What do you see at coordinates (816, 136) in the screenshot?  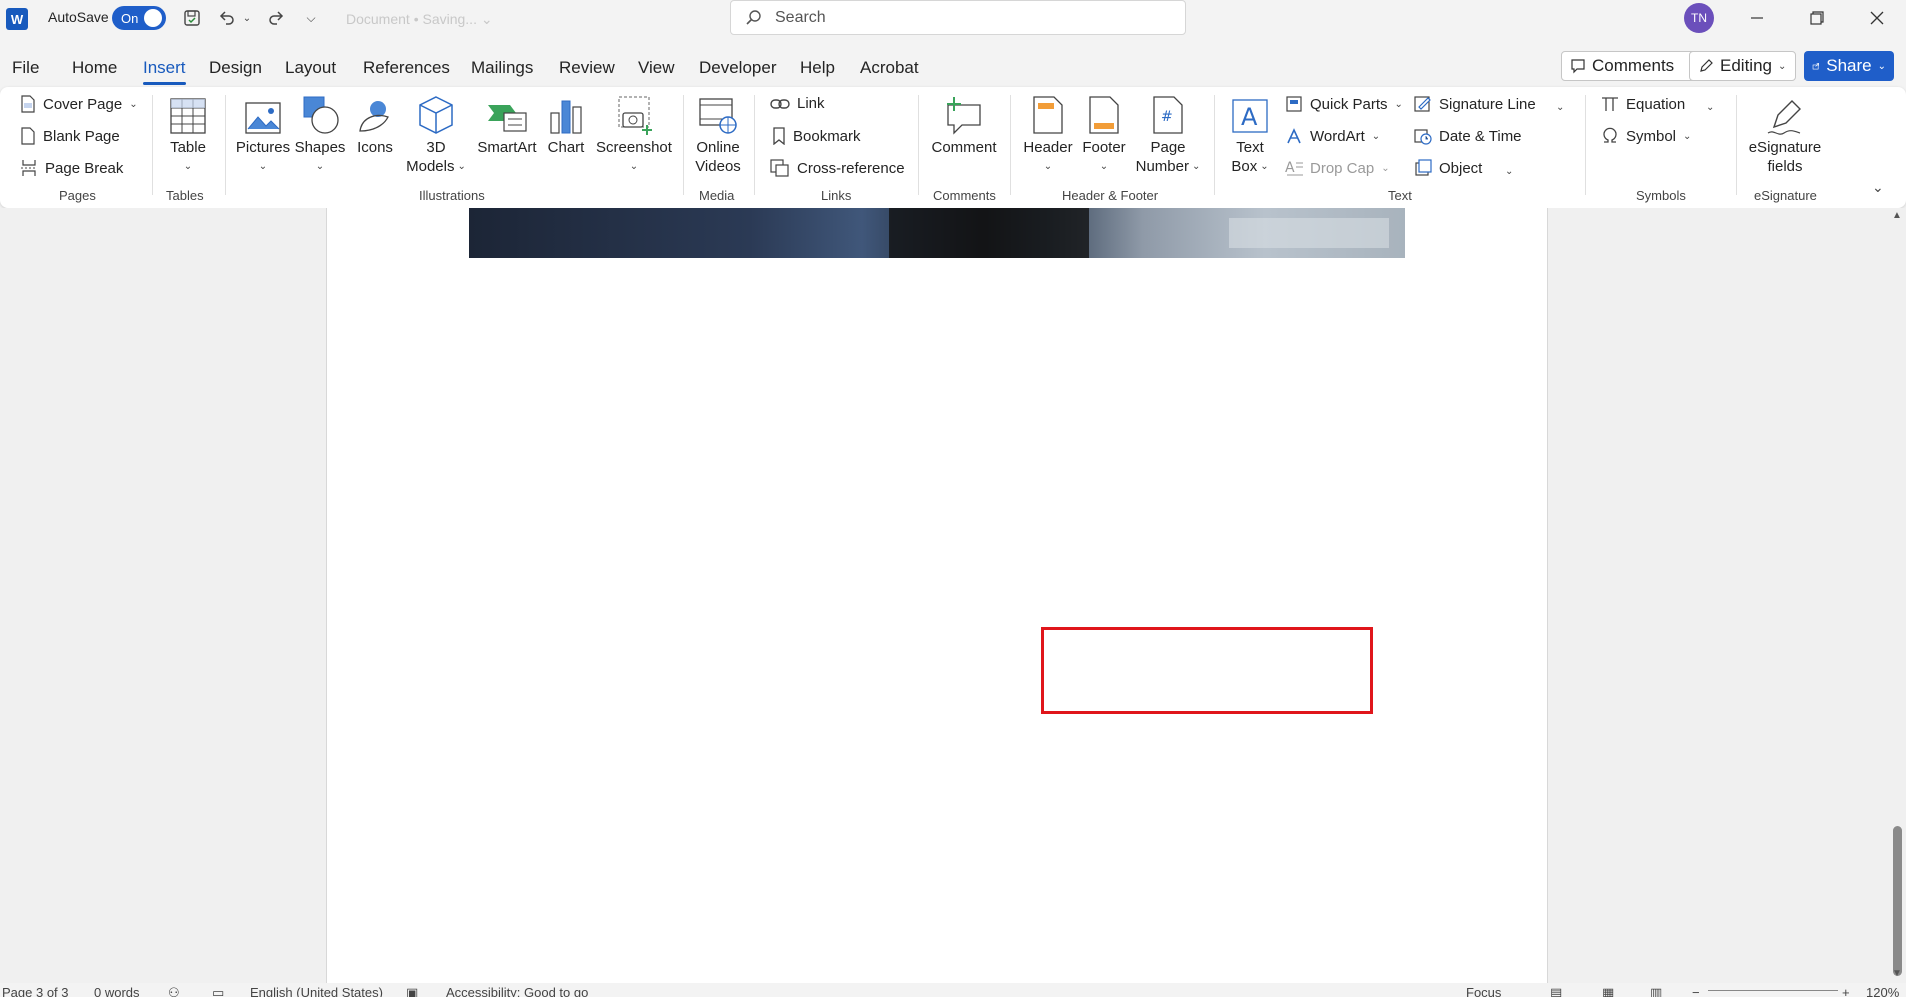 I see `bookmark-button: Bookmark` at bounding box center [816, 136].